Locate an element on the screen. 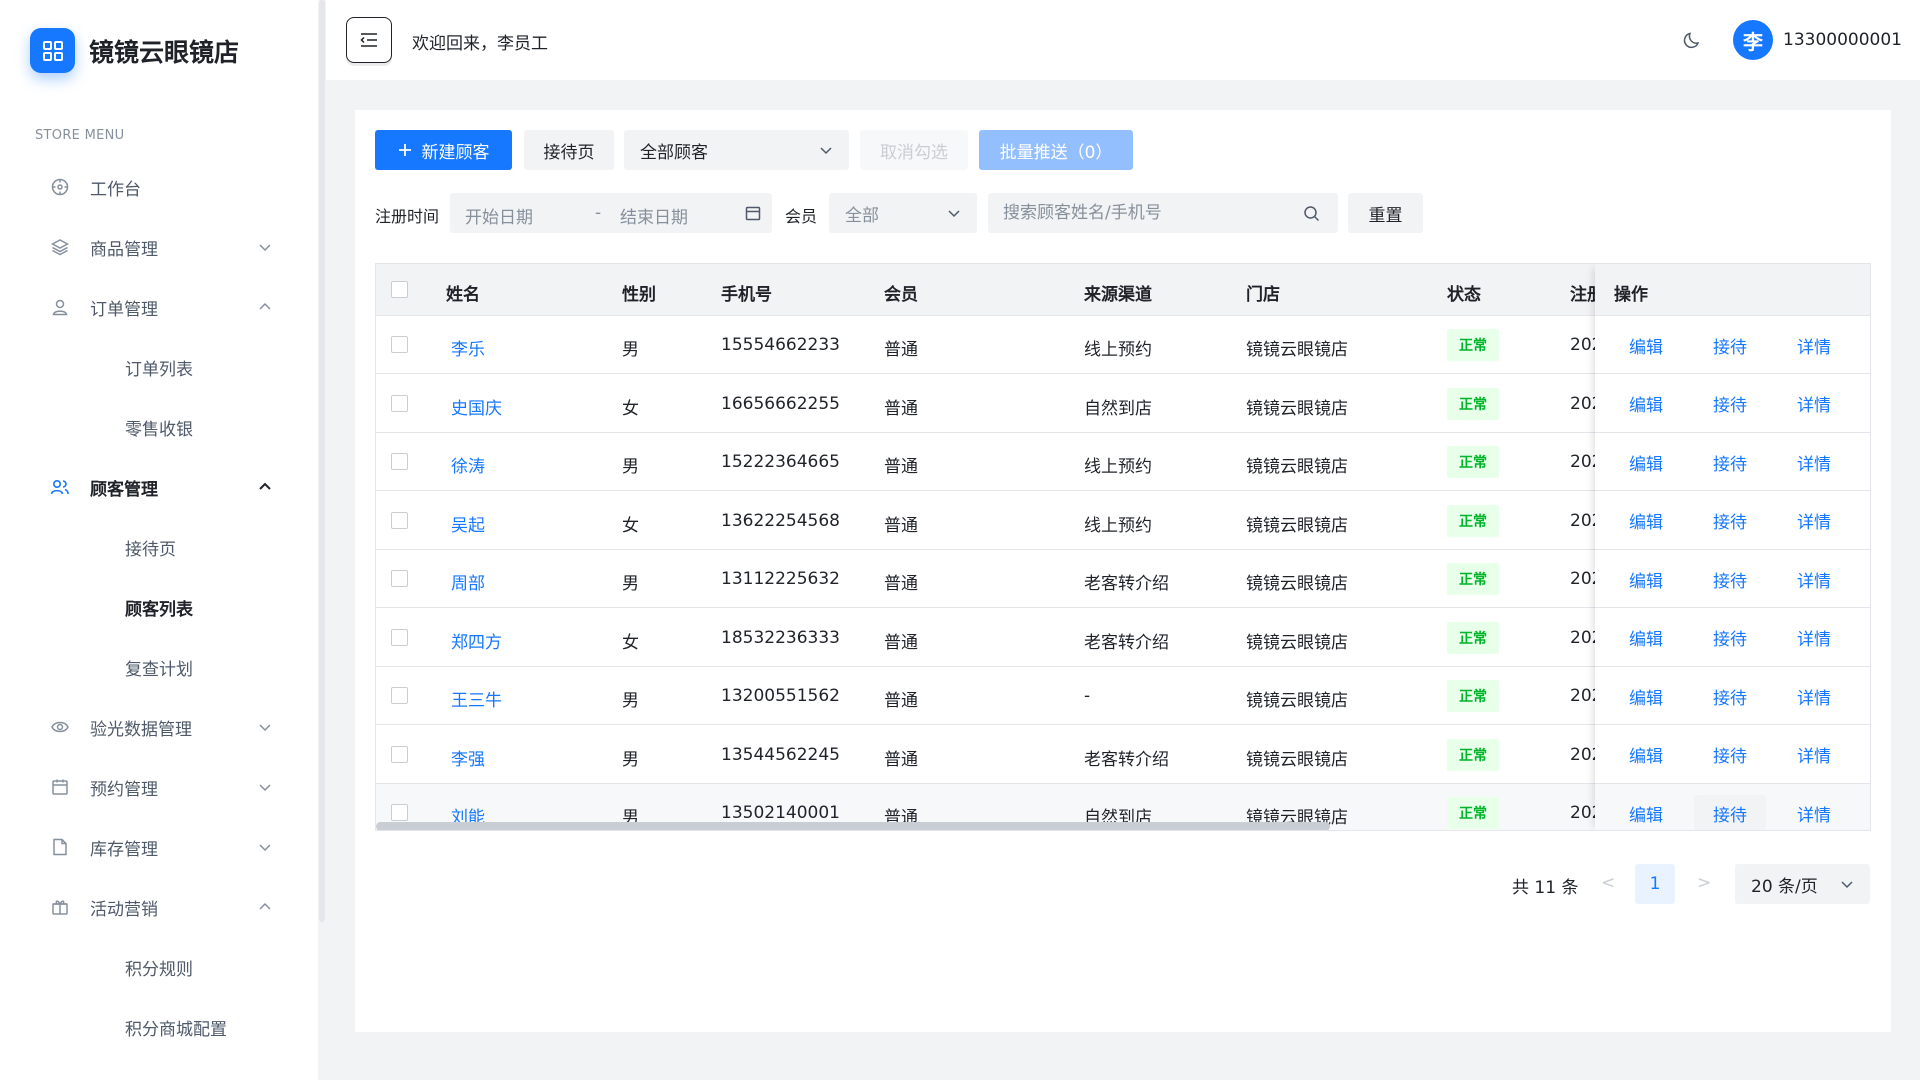 The width and height of the screenshot is (1920, 1080). customer-filter-select: 全部顾客 is located at coordinates (736, 150).